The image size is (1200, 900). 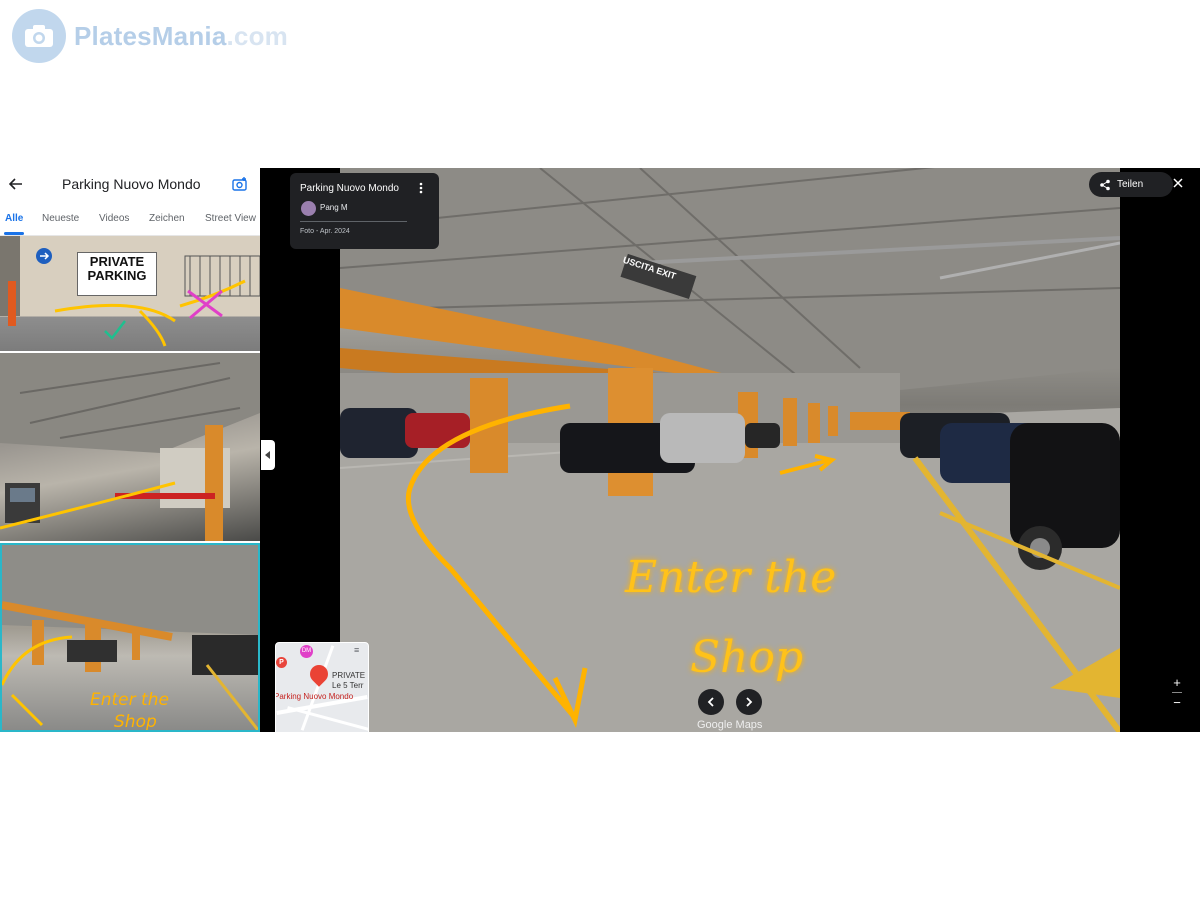 I want to click on watermark-logo: PlatesMania.com, so click(x=150, y=36).